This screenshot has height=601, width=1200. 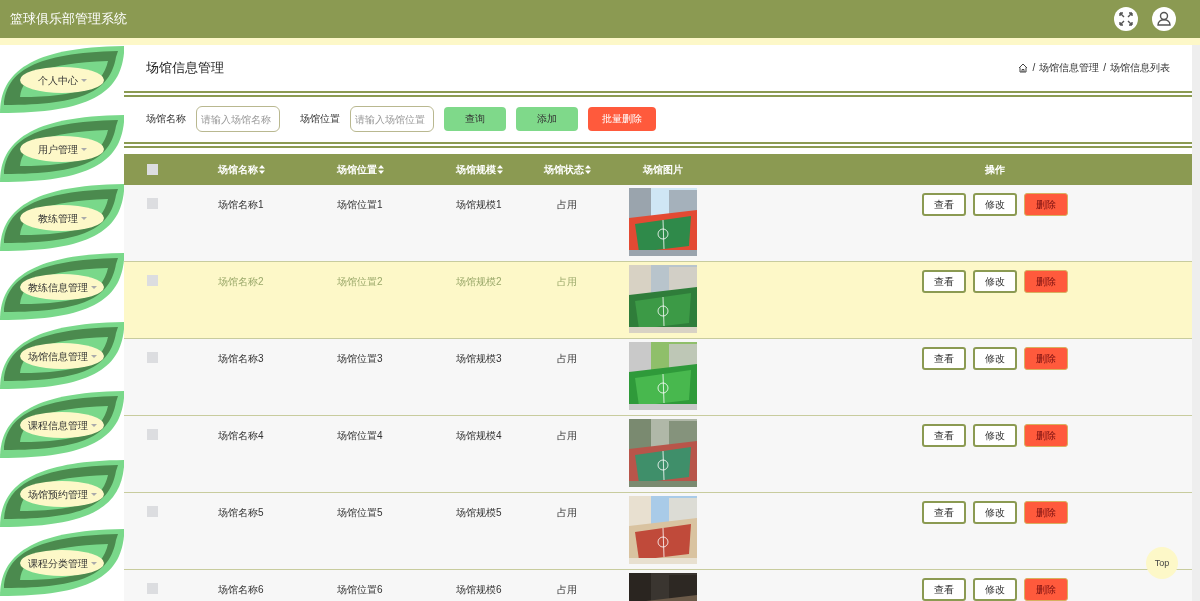 I want to click on sidebar-item: 场馆预约管理, so click(x=62, y=493).